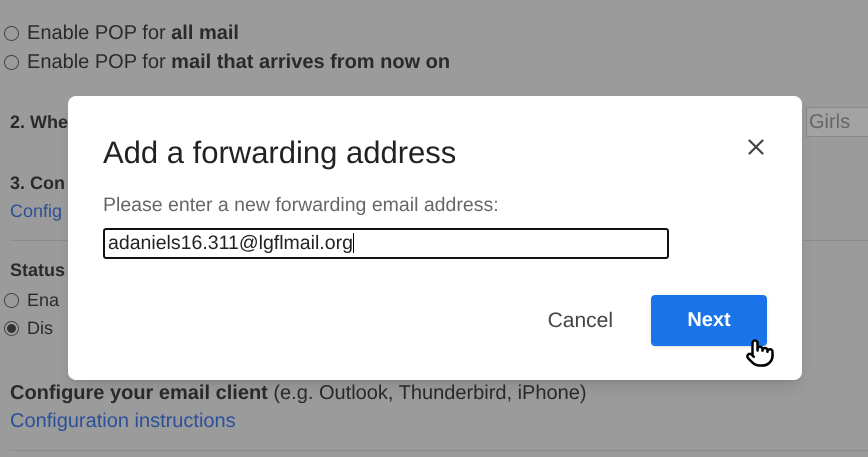 This screenshot has width=868, height=457. Describe the element at coordinates (133, 33) in the screenshot. I see `radio-label: Enable POP for all mail` at that location.